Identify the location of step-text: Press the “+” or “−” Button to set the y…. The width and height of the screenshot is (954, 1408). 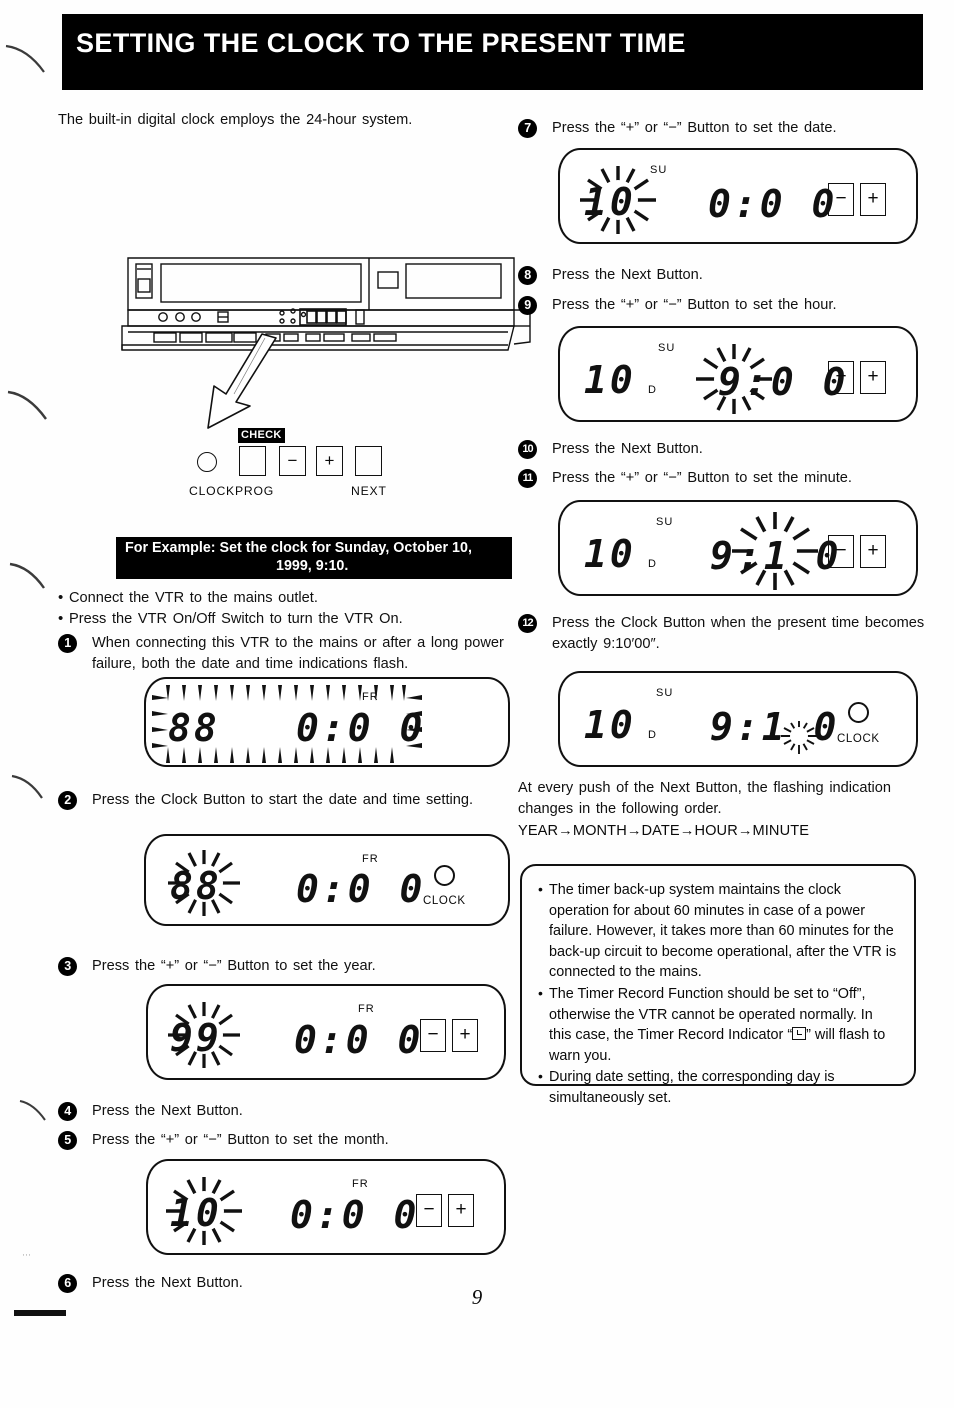
(234, 966).